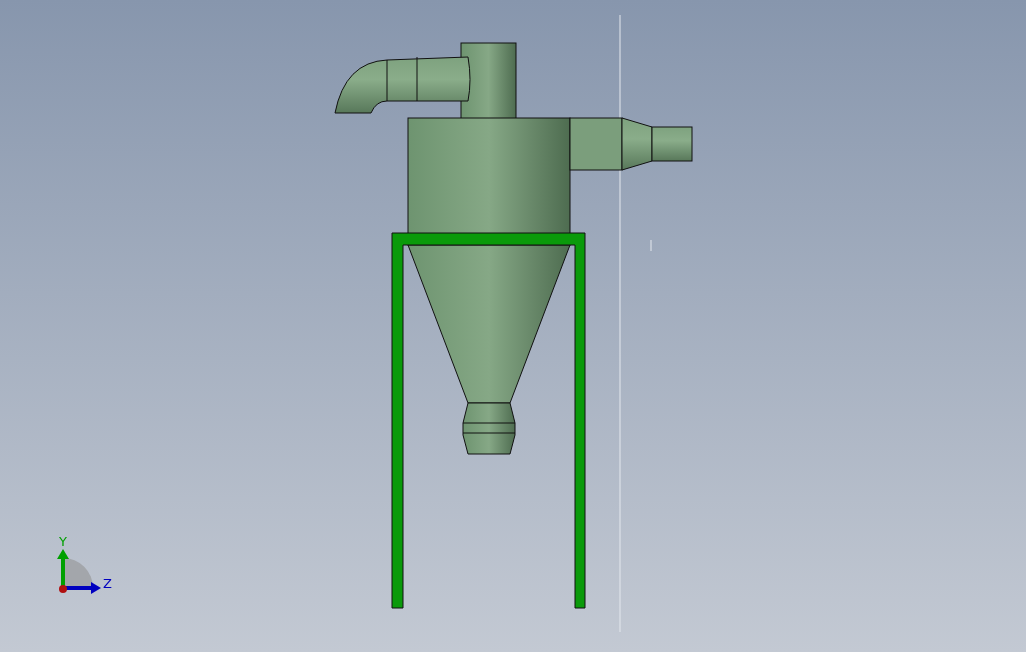 The height and width of the screenshot is (652, 1026). Describe the element at coordinates (107, 583) in the screenshot. I see `axis-label: Z` at that location.